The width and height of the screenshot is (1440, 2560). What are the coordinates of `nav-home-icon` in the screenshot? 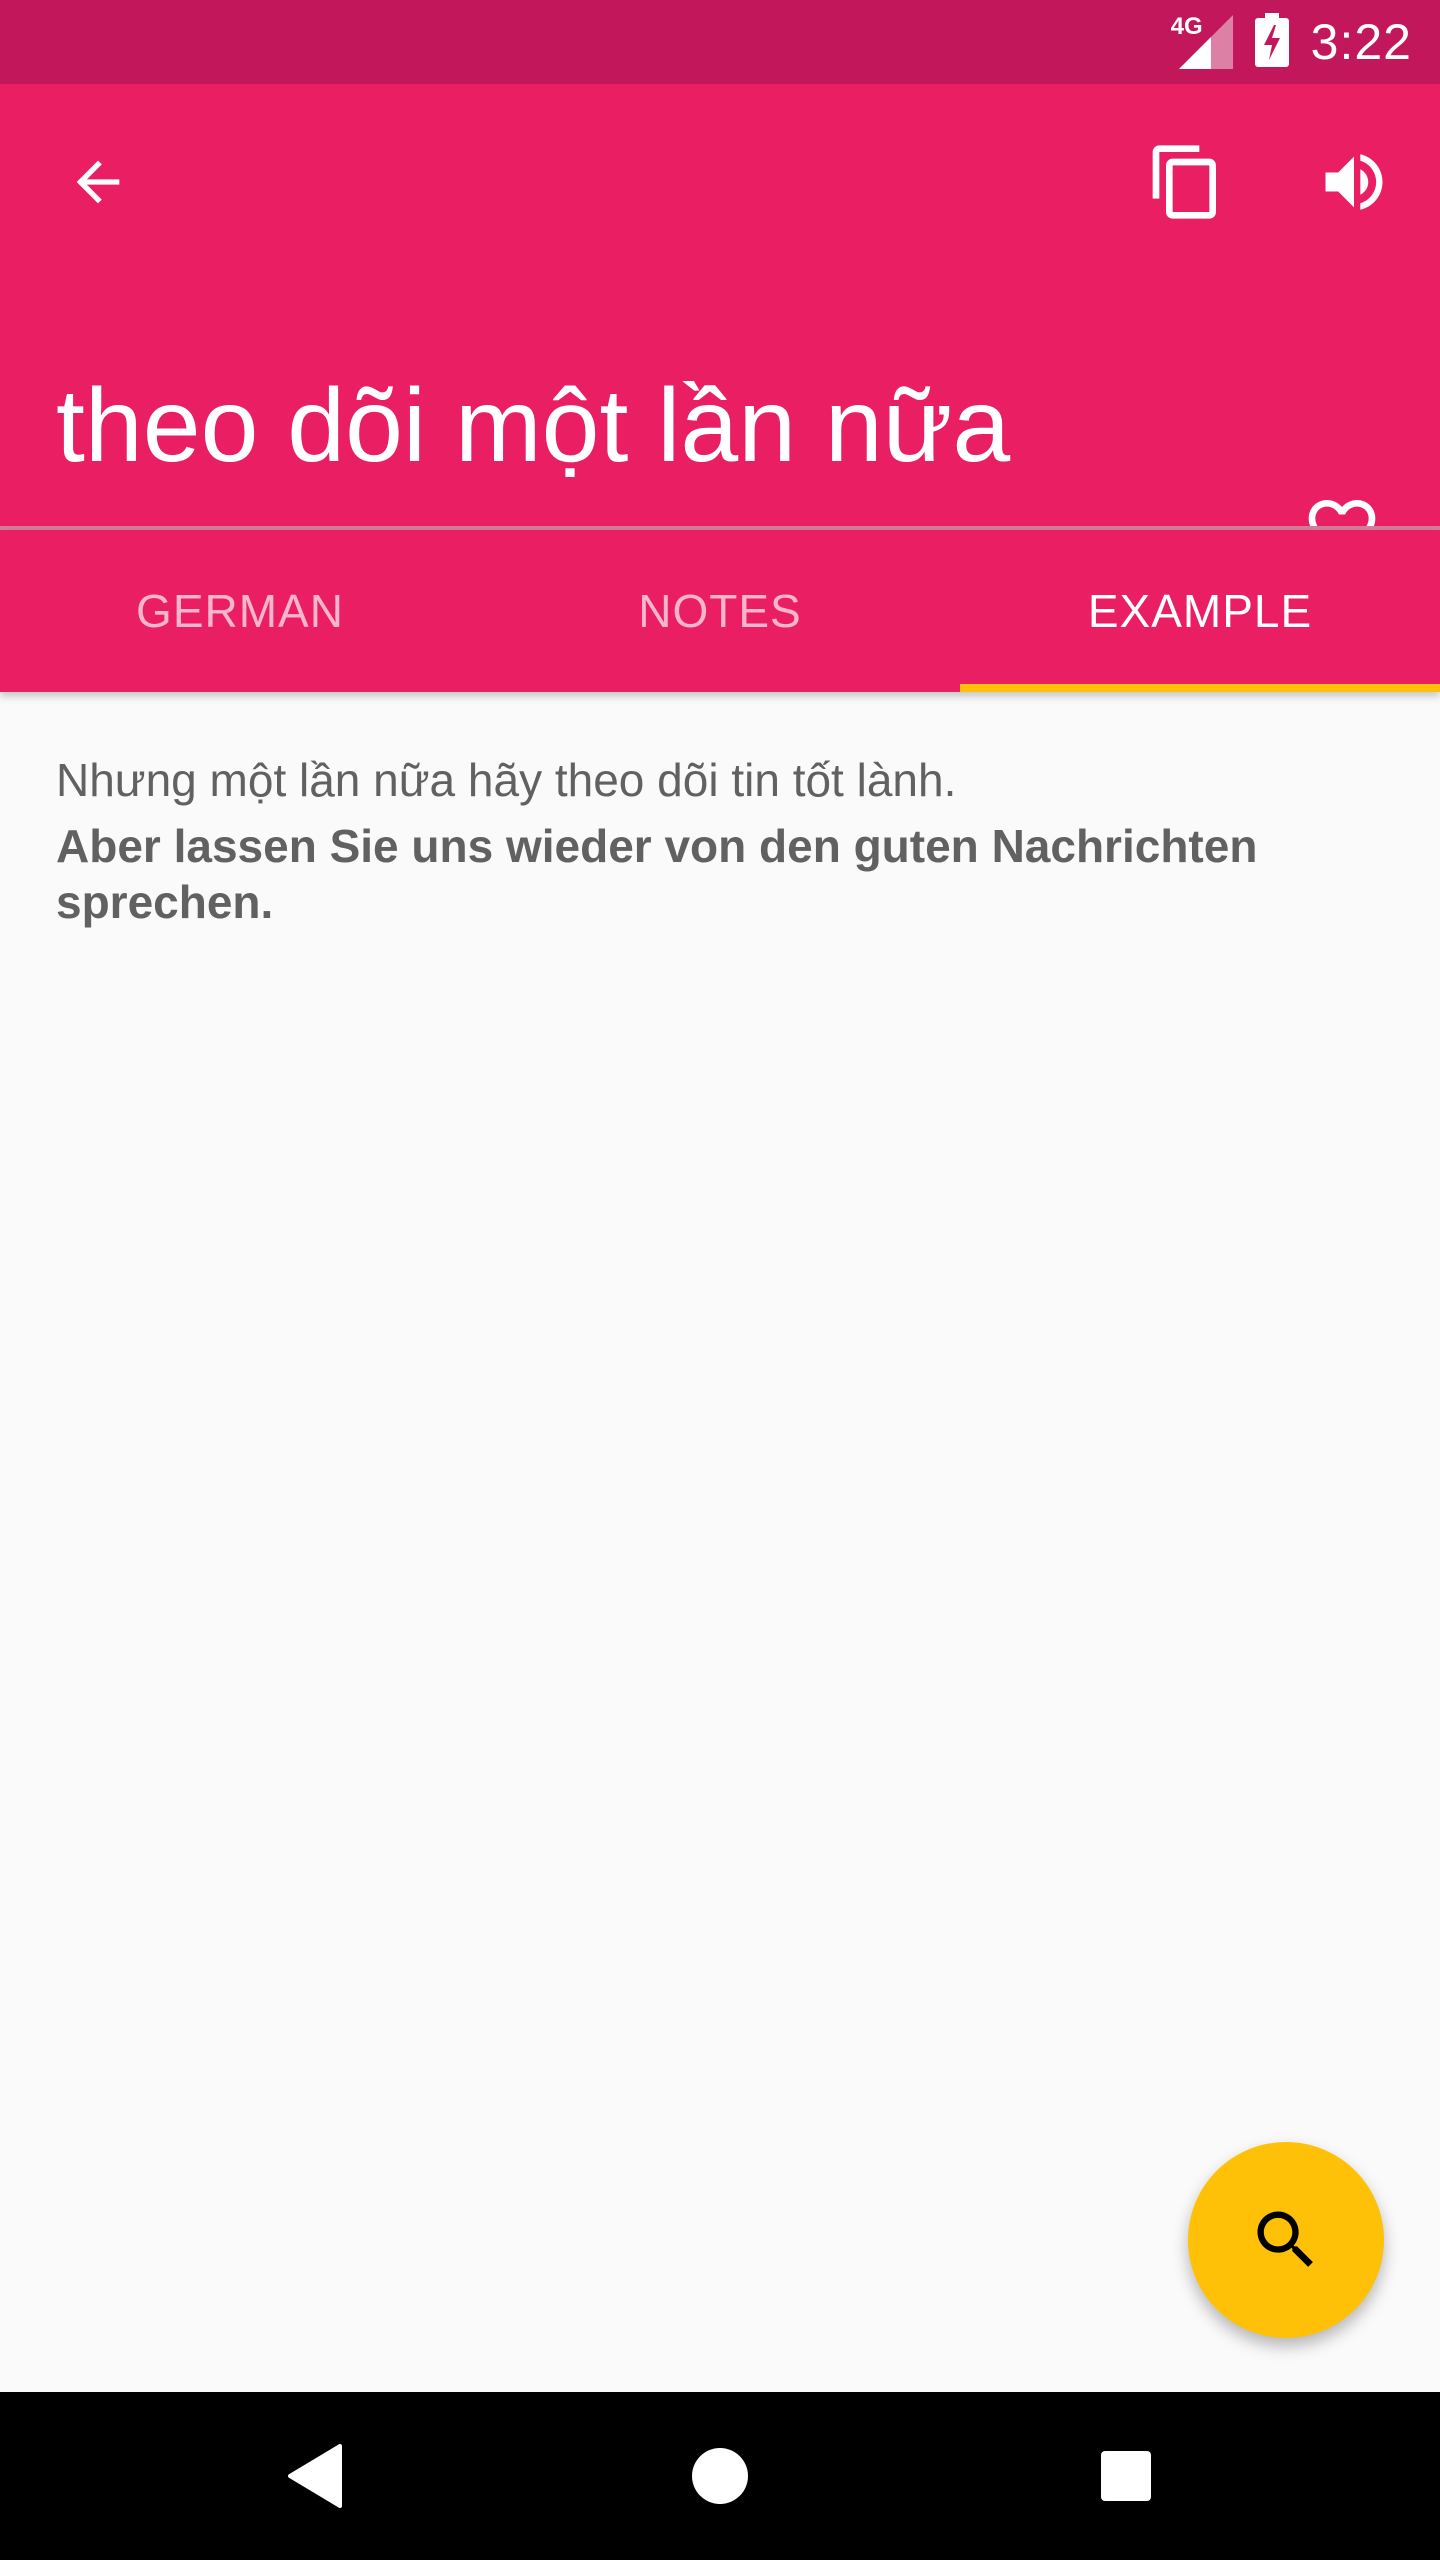 It's located at (720, 2476).